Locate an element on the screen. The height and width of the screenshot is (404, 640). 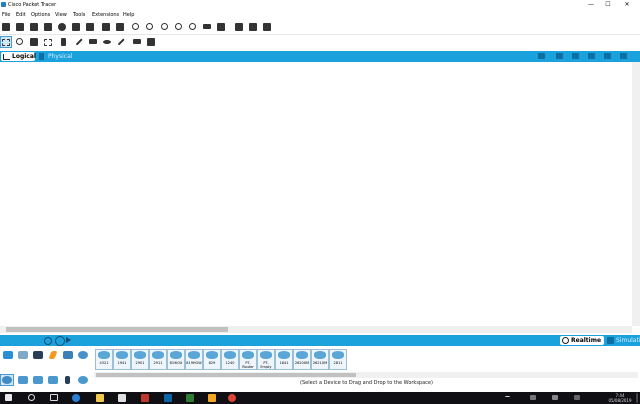
device-item: 4321 is located at coordinates (104, 359).